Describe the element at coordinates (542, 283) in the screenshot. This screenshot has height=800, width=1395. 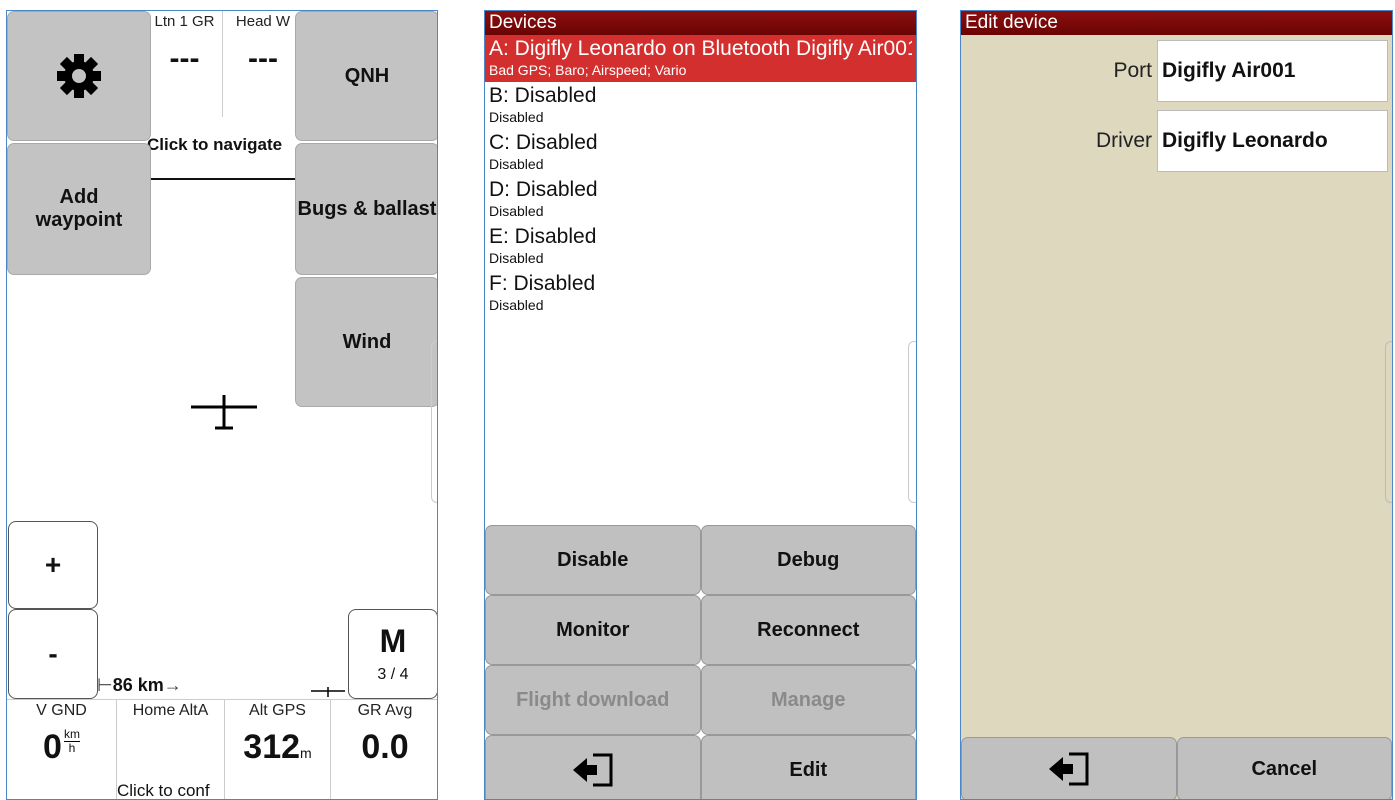
I see `device-name: F: Disabled` at that location.